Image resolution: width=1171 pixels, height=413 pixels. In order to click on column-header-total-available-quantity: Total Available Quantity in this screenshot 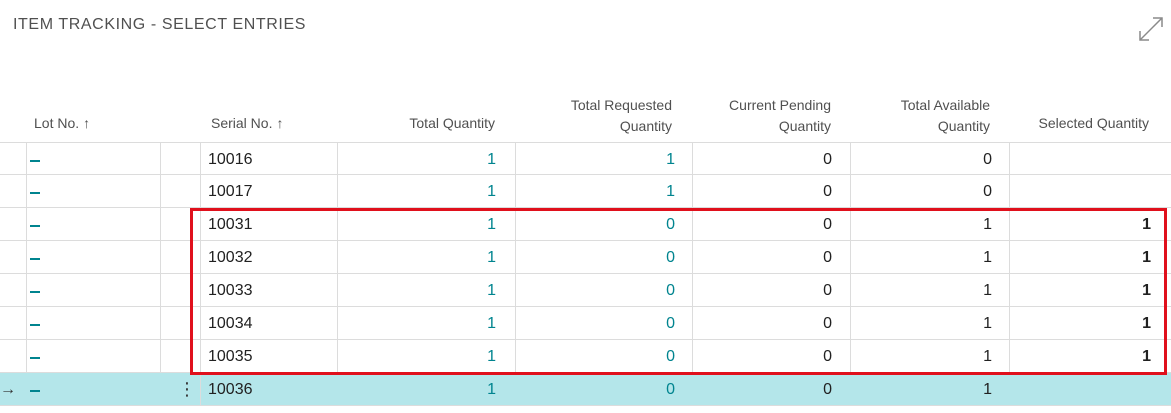, I will do `click(920, 116)`.